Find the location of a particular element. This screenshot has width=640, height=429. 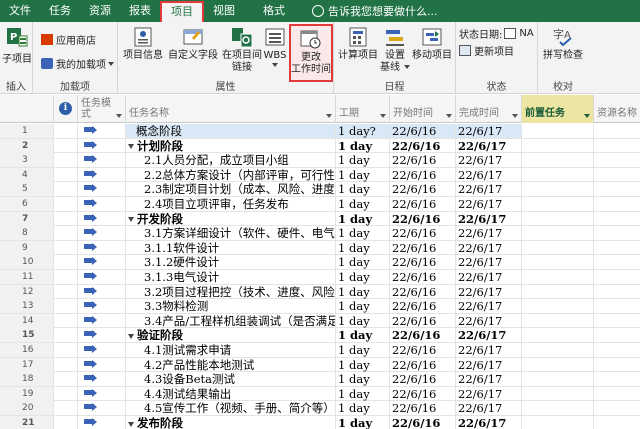

table-row: 12 3.2项目过程把控（技术、进度、风险 1 day 22/6/16 22/6/17 is located at coordinates (320, 292).